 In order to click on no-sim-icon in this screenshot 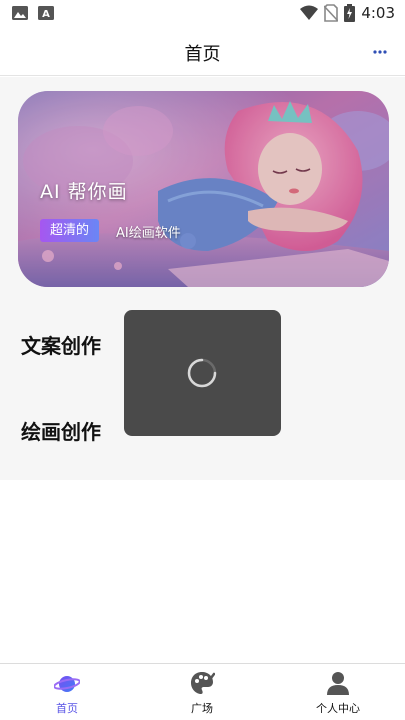, I will do `click(331, 13)`.